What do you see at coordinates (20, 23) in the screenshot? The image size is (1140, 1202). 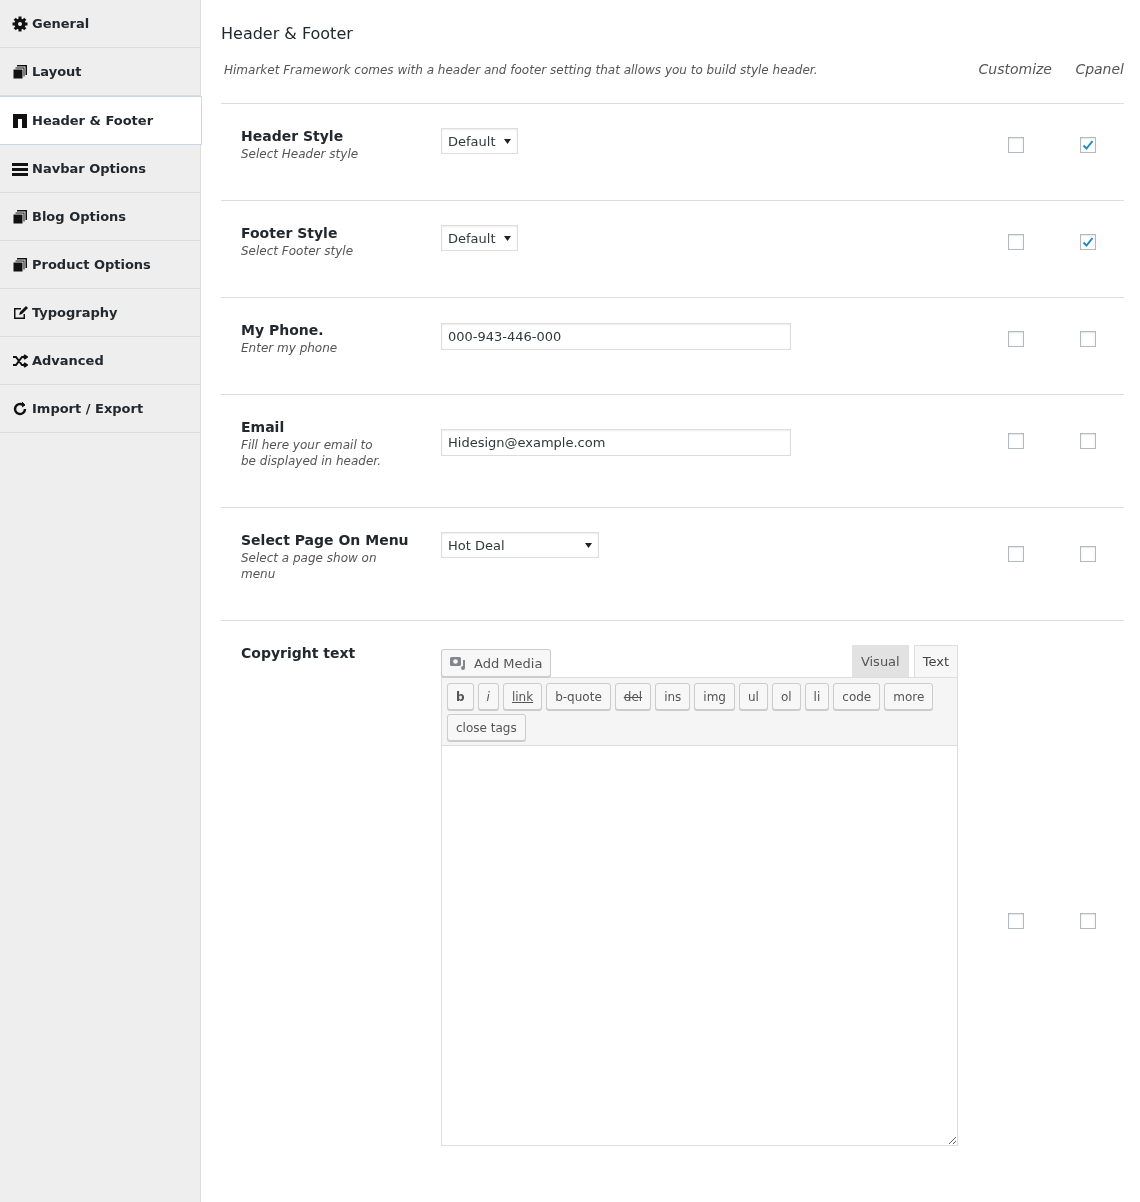 I see `gear-icon` at bounding box center [20, 23].